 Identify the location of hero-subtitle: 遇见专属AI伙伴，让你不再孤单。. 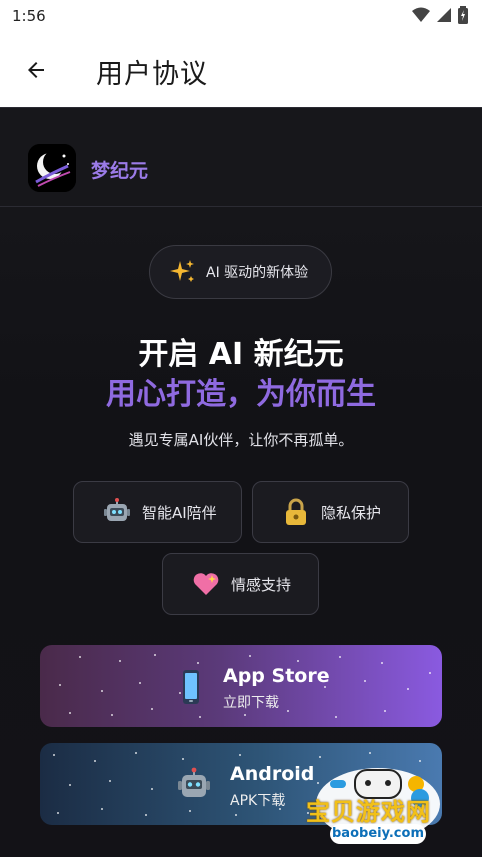
(241, 440).